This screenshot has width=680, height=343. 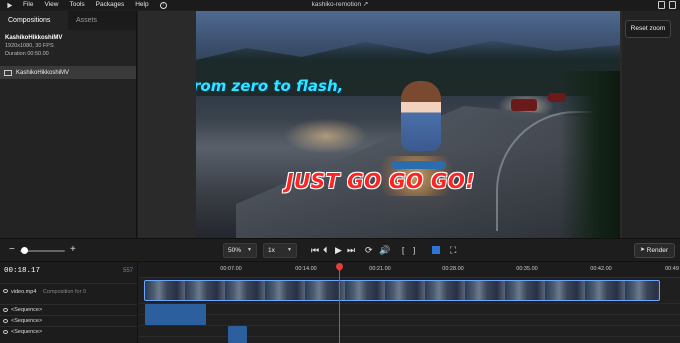 I want to click on external-link-icon: ↗, so click(x=365, y=4).